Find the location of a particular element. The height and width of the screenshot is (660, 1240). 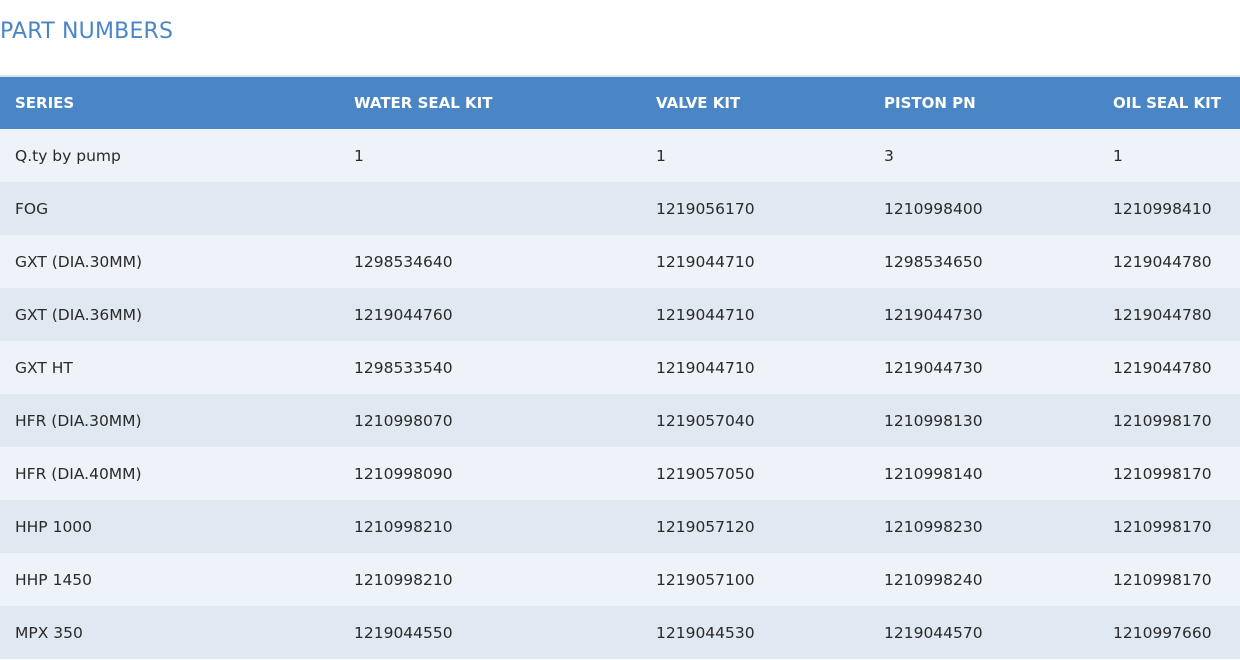

cell-water-seal-kit is located at coordinates (490, 208).